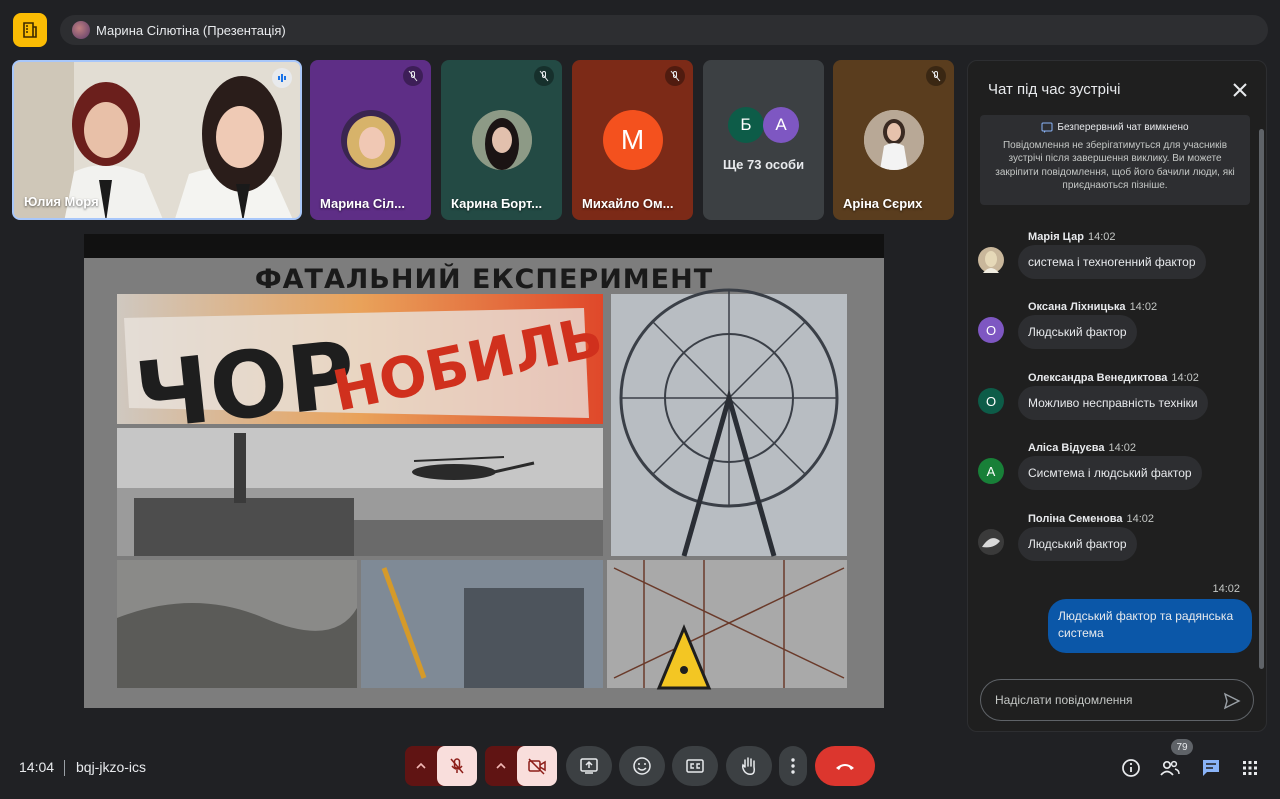  Describe the element at coordinates (746, 125) in the screenshot. I see `participant-avatar: Б` at that location.